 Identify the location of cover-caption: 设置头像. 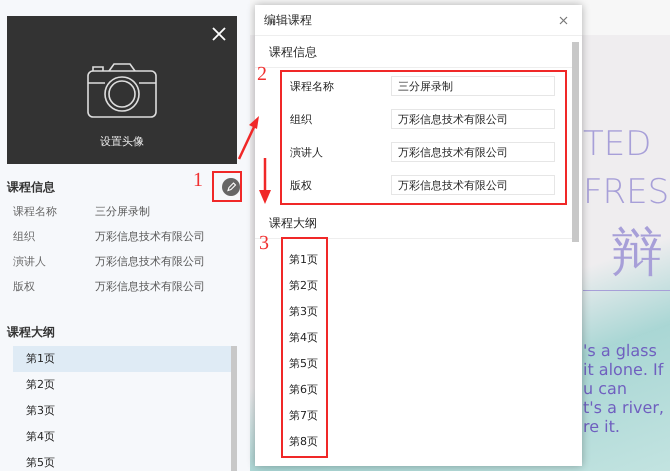
(122, 141).